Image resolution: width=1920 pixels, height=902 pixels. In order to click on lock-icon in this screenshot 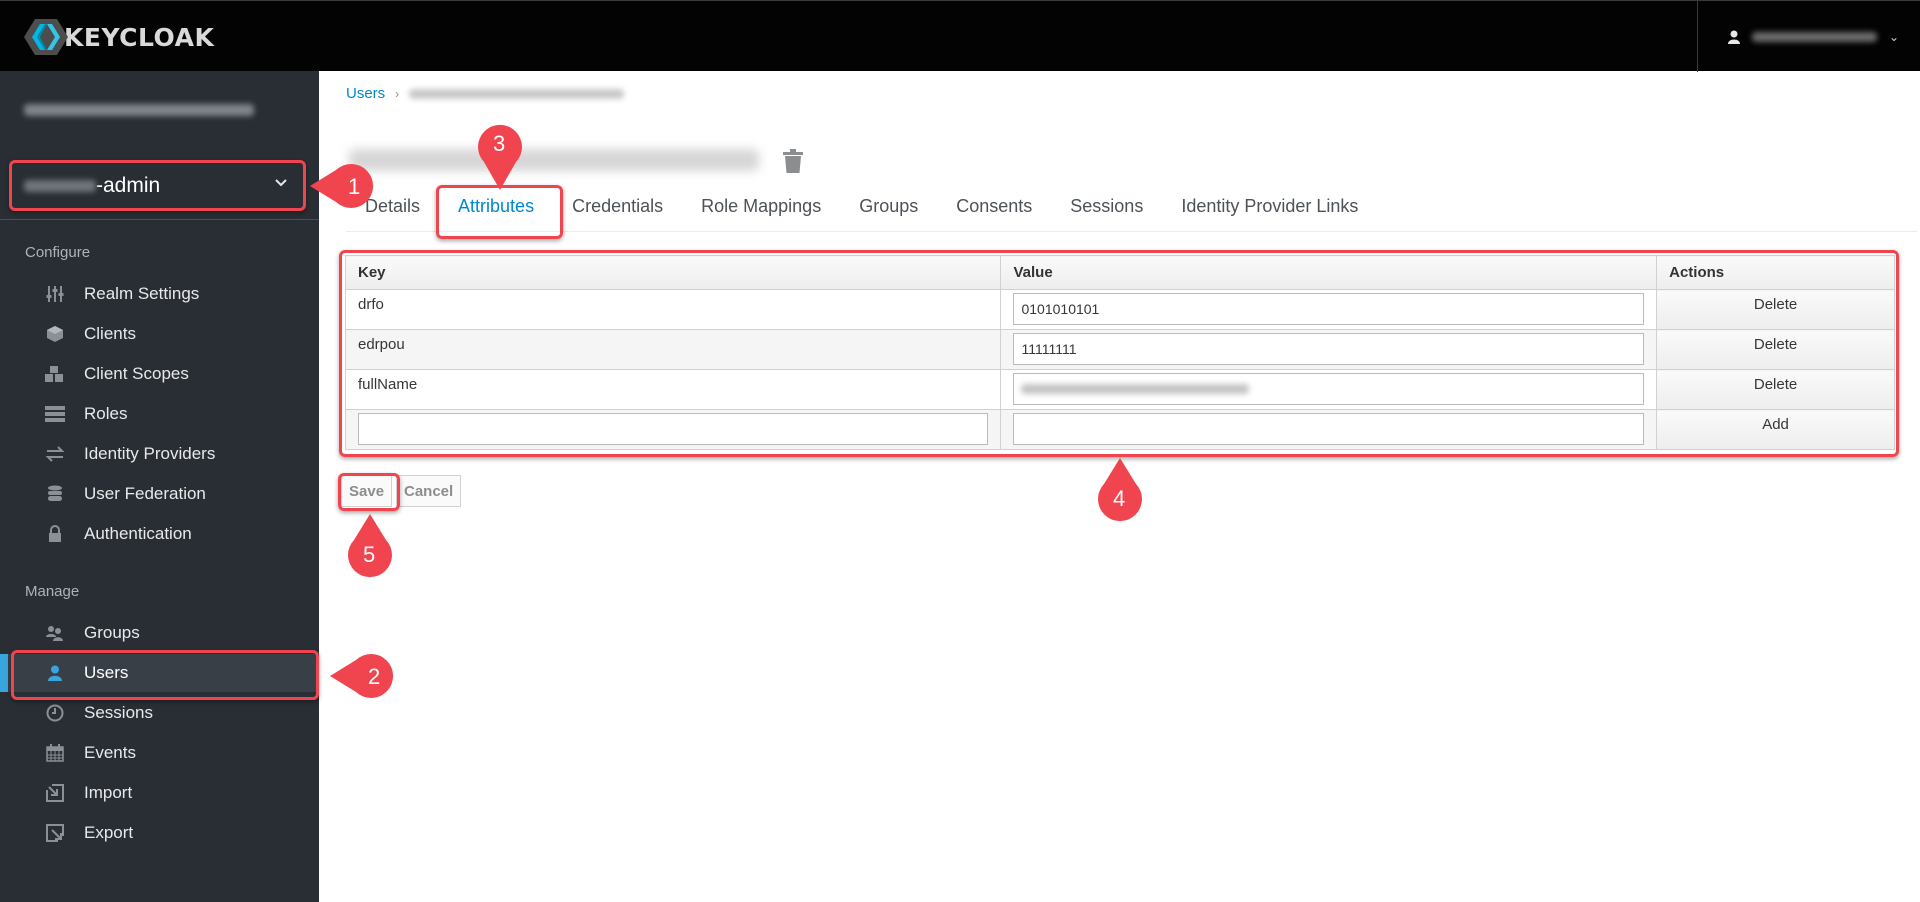, I will do `click(55, 534)`.